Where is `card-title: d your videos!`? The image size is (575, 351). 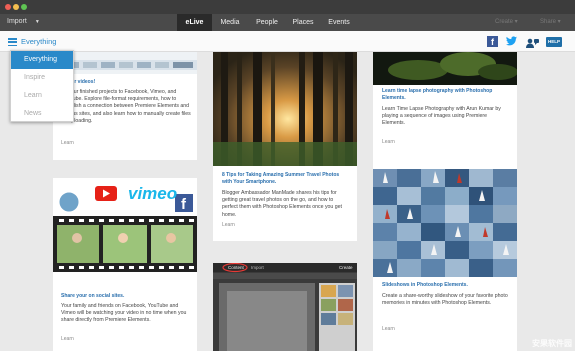
card-title: d your videos! is located at coordinates (78, 82).